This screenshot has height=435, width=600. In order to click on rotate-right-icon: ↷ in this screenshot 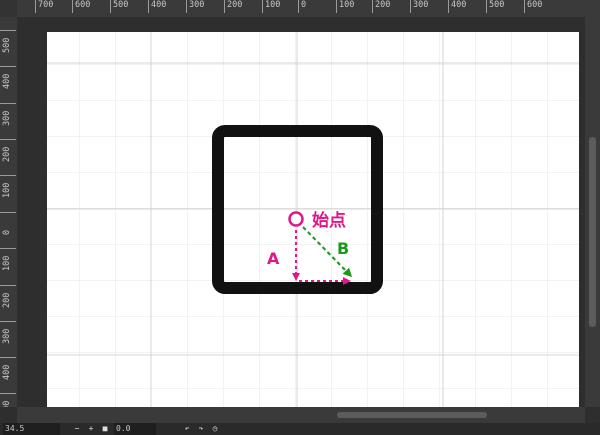, I will do `click(201, 429)`.